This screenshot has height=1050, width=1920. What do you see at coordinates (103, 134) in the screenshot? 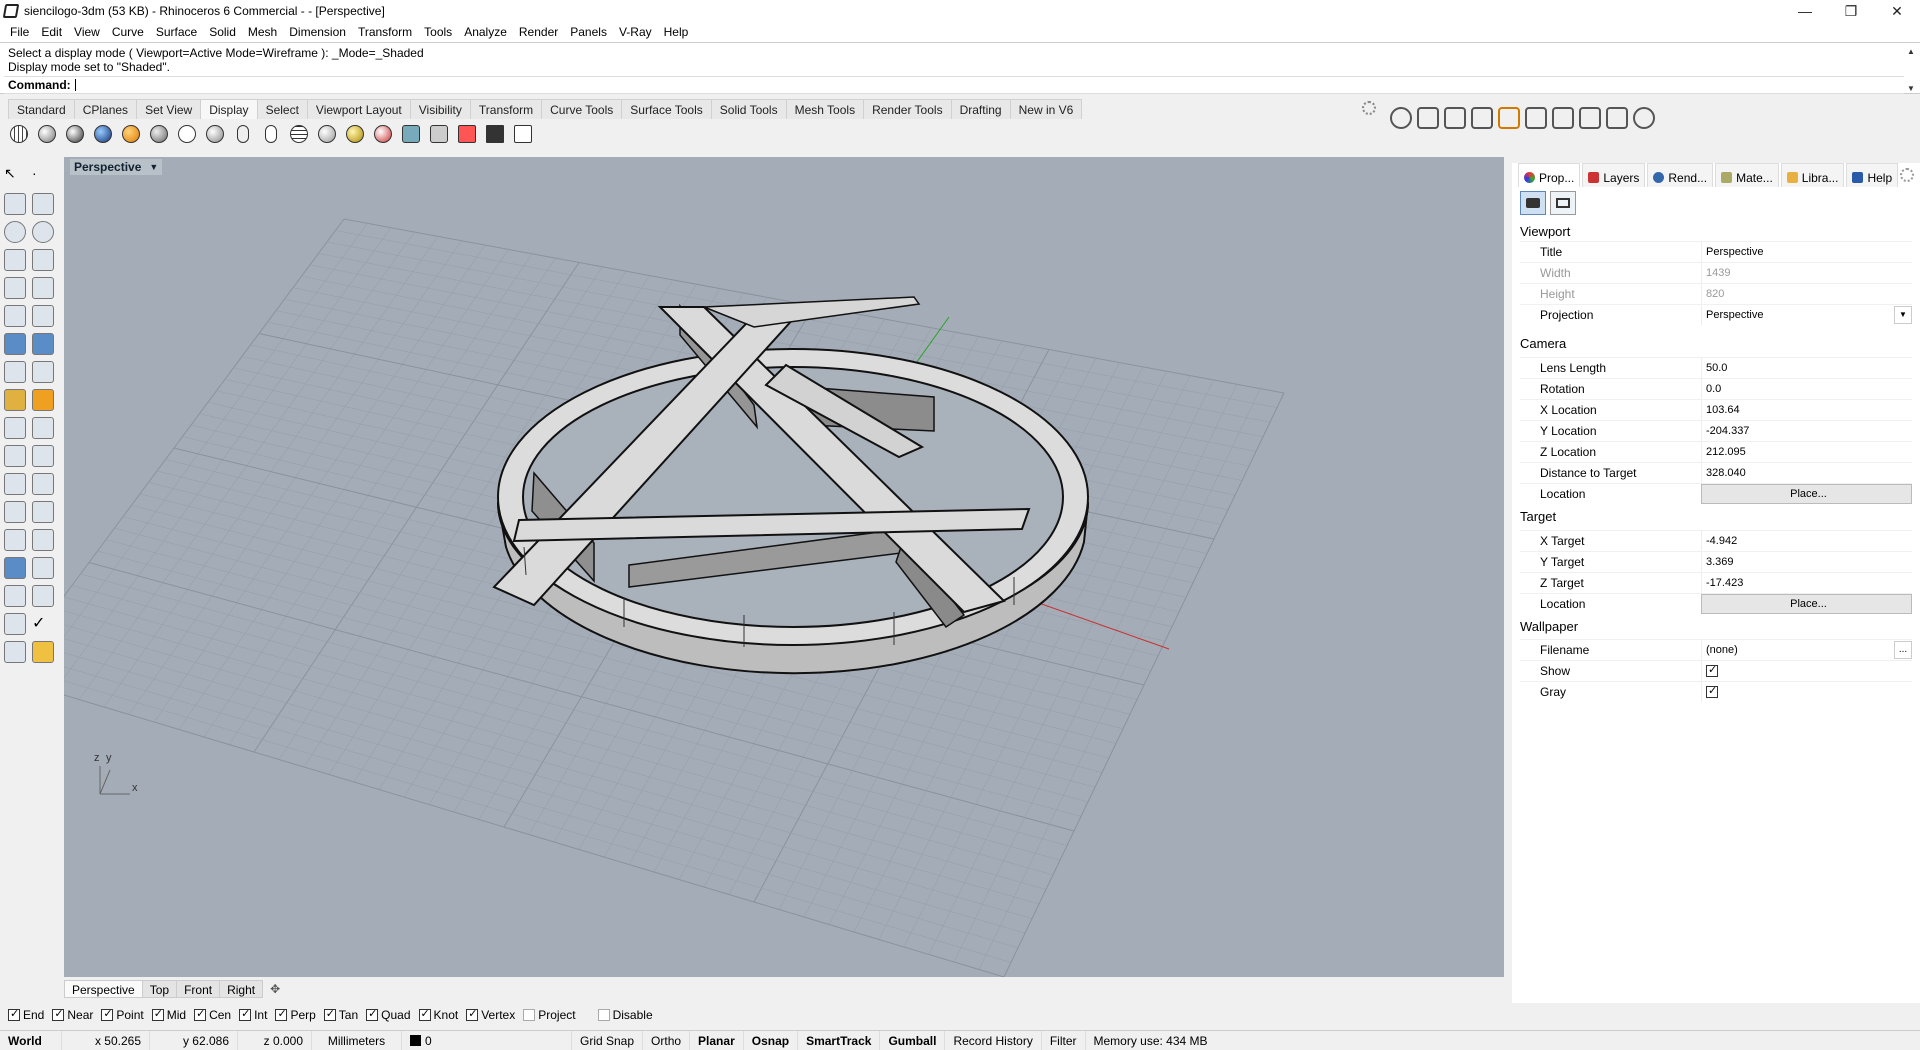
I see `ghosted-sphere-icon` at bounding box center [103, 134].